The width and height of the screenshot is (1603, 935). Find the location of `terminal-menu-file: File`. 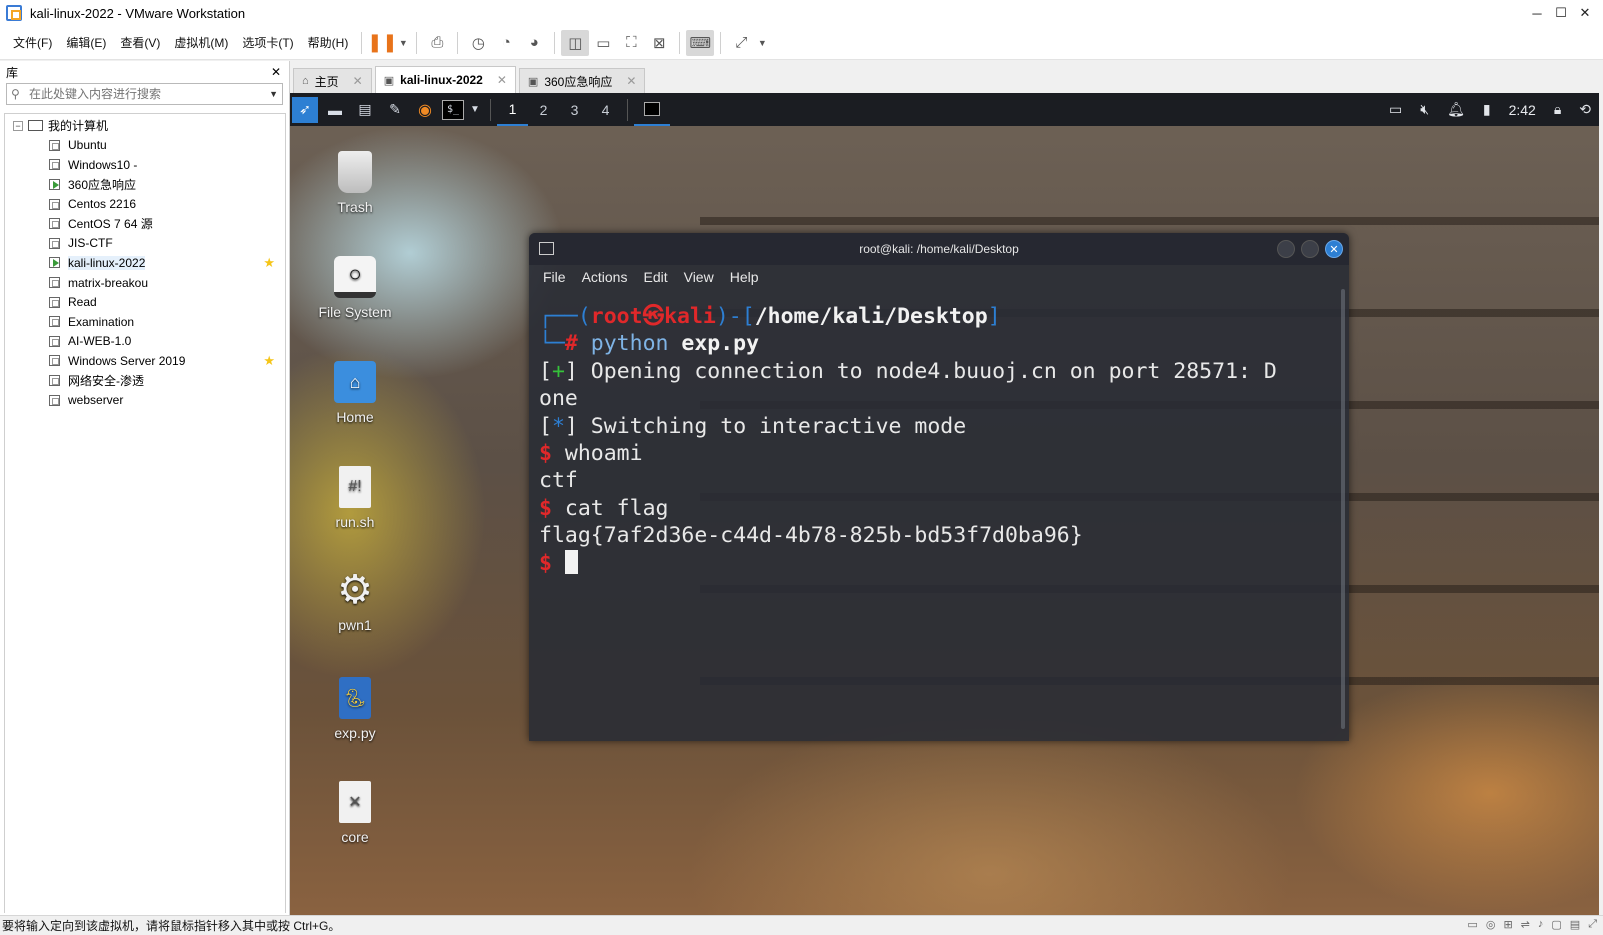

terminal-menu-file: File is located at coordinates (554, 277).